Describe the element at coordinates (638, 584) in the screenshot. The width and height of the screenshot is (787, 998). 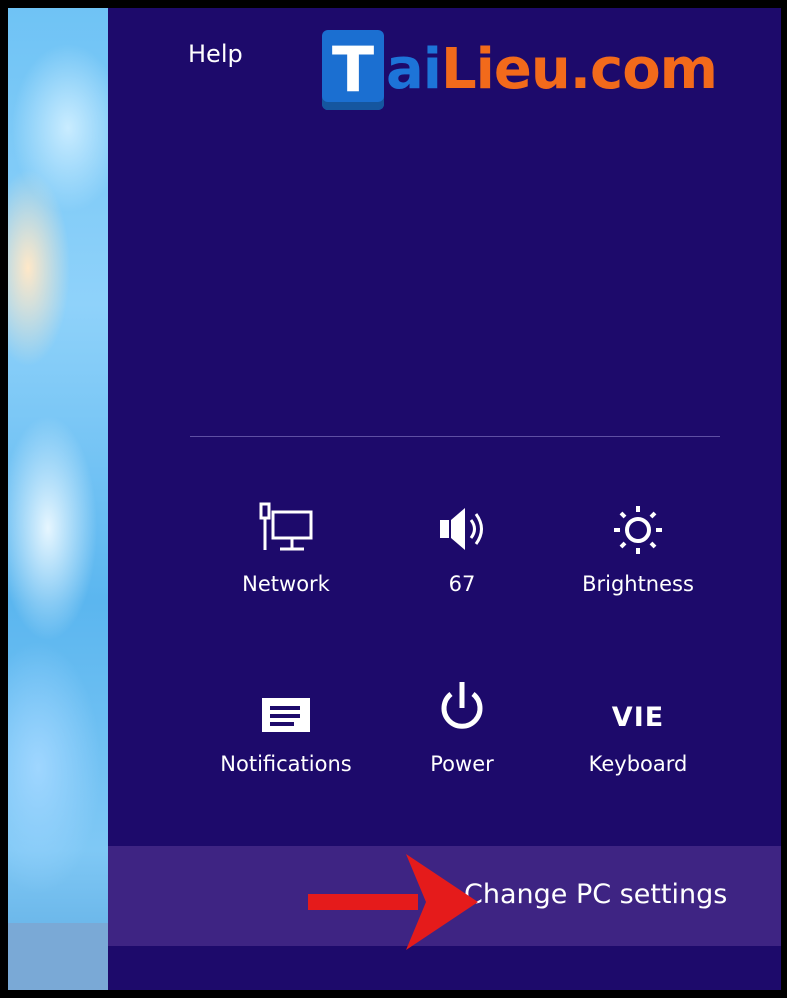
I see `brightness-label: Brightness` at that location.